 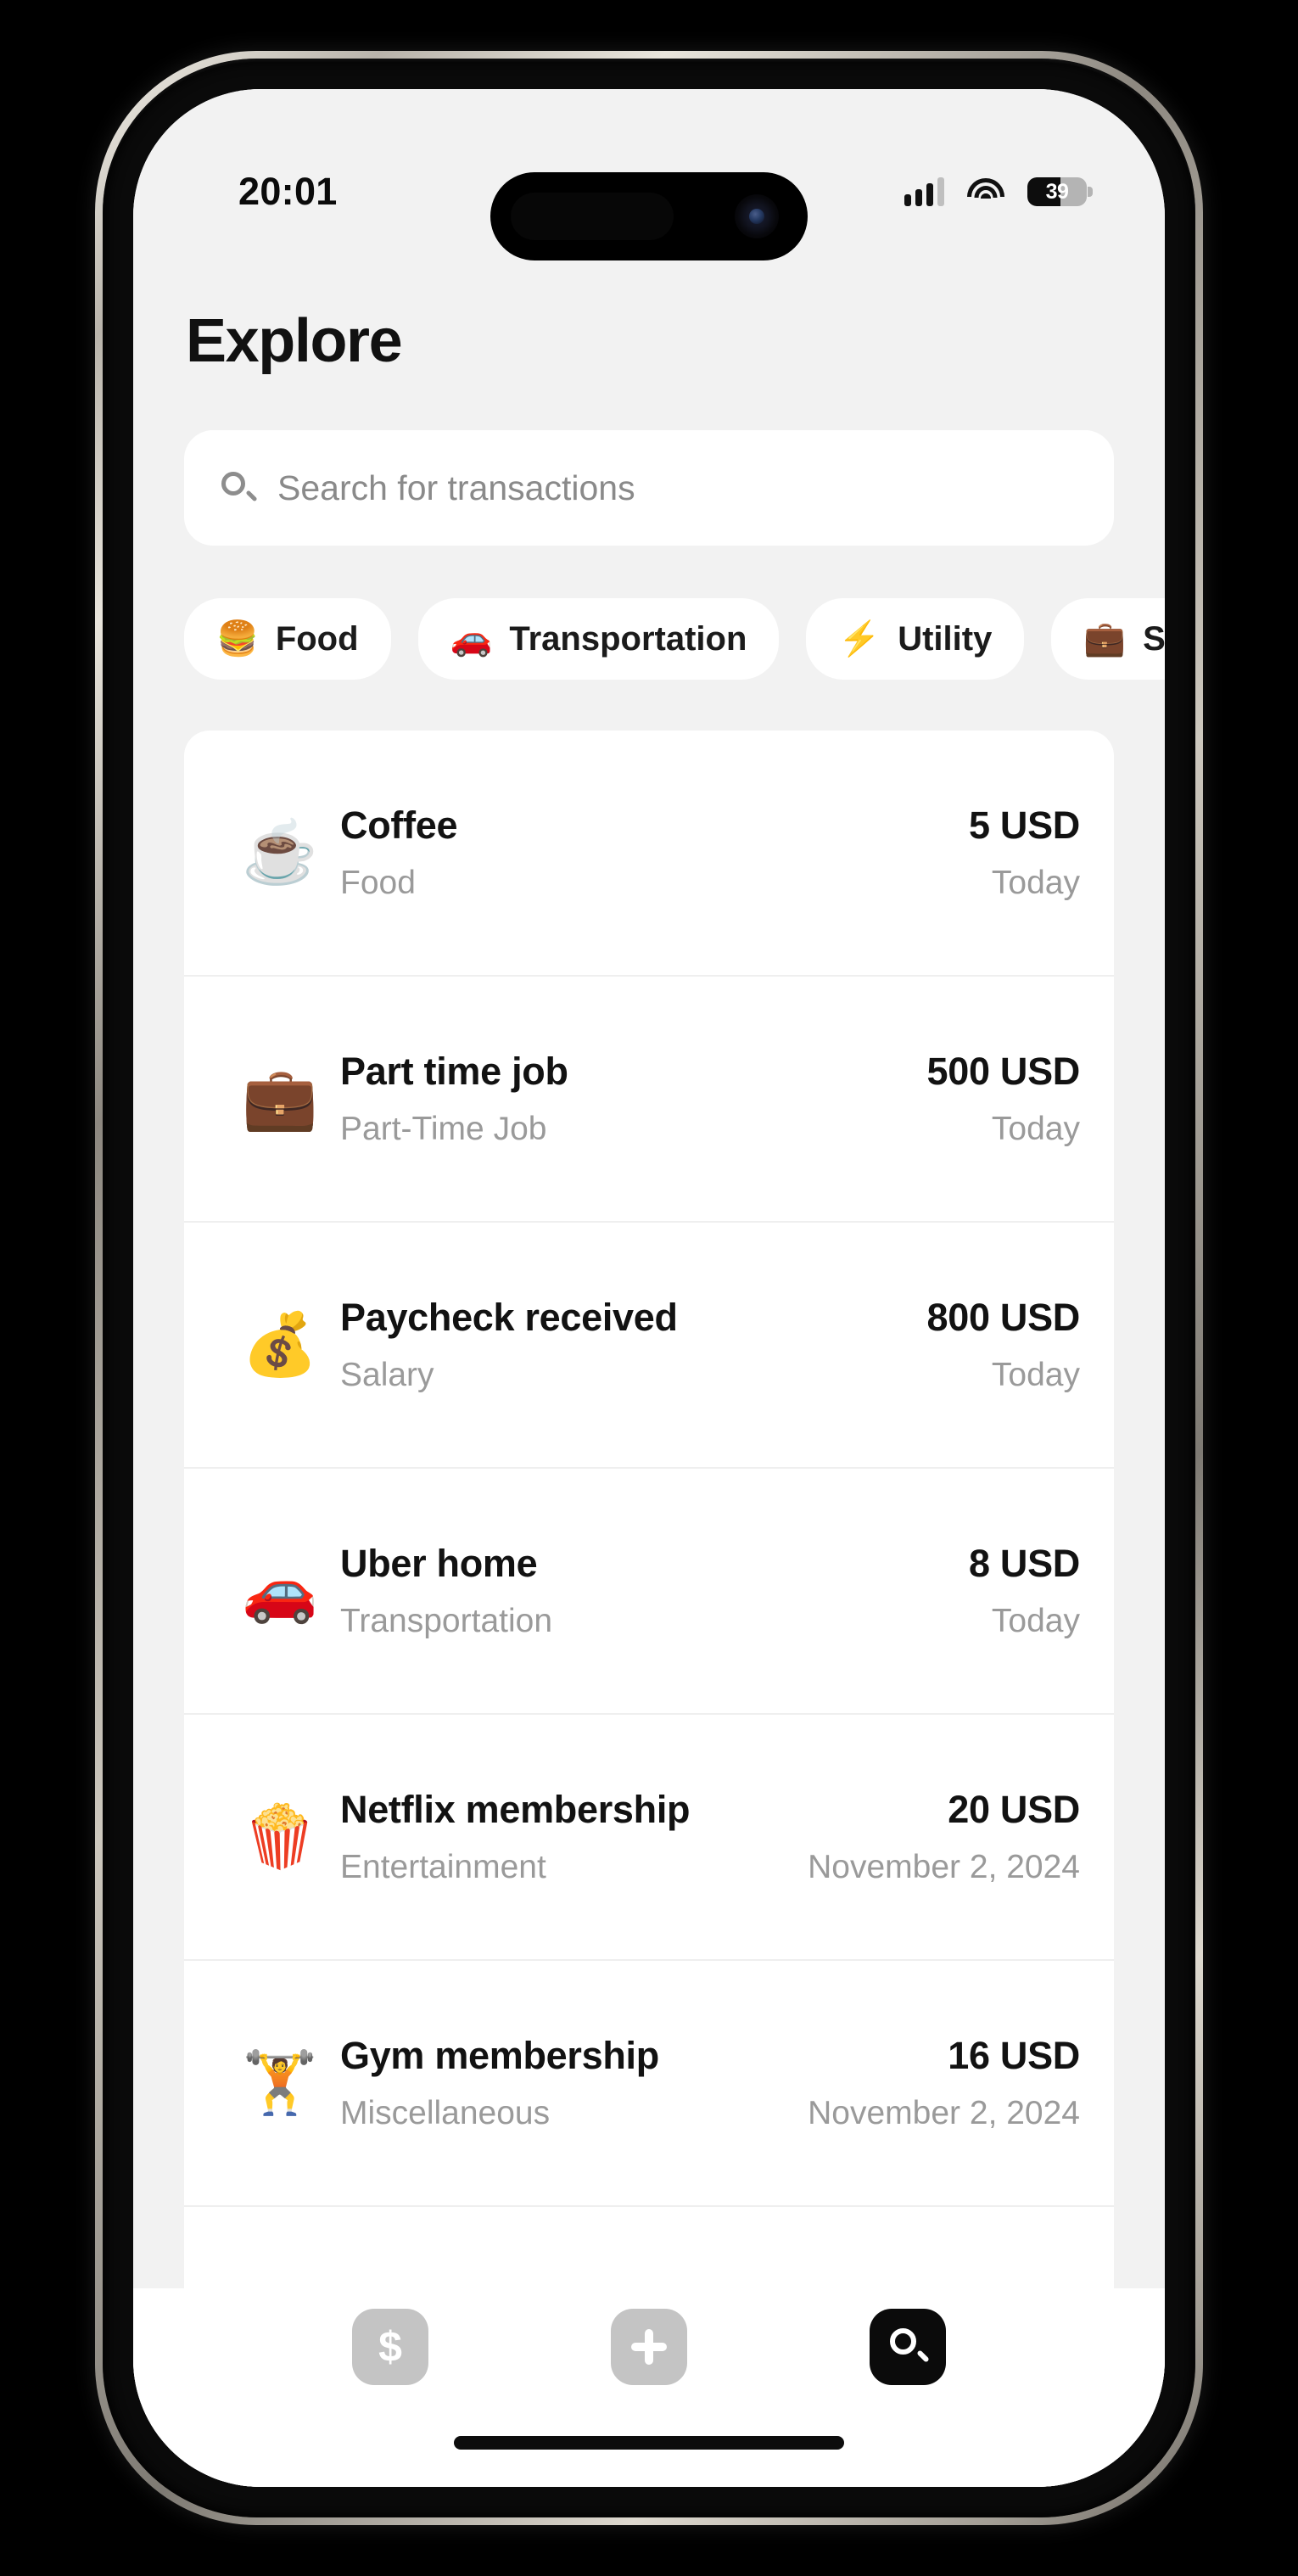 What do you see at coordinates (446, 1621) in the screenshot?
I see `transaction-category: Transportation` at bounding box center [446, 1621].